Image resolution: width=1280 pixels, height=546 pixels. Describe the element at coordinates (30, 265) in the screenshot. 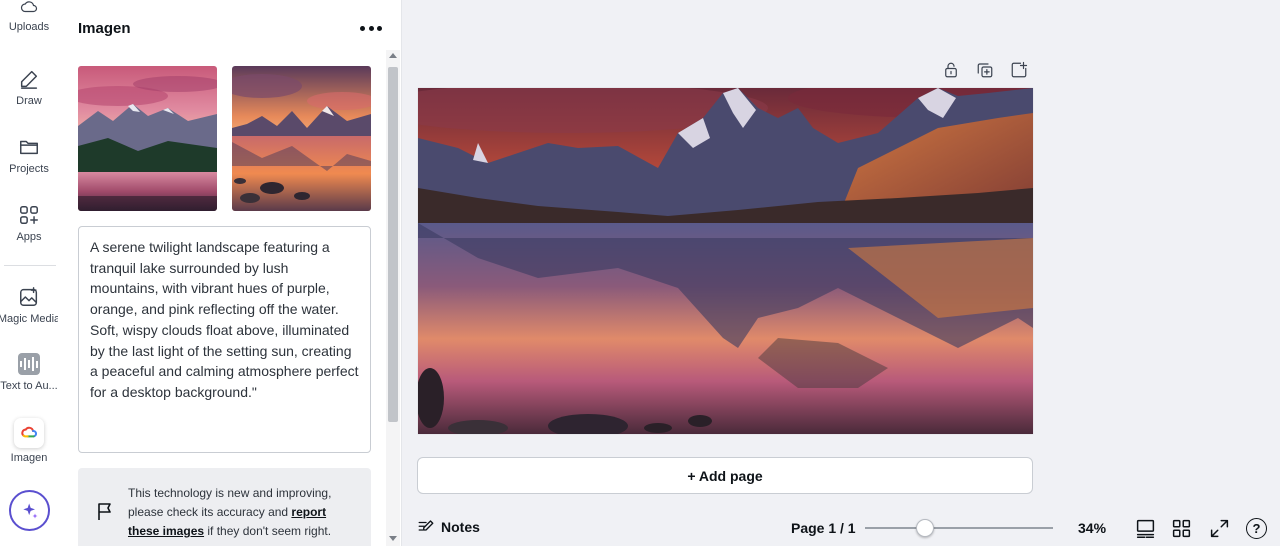

I see `rail-divider` at that location.